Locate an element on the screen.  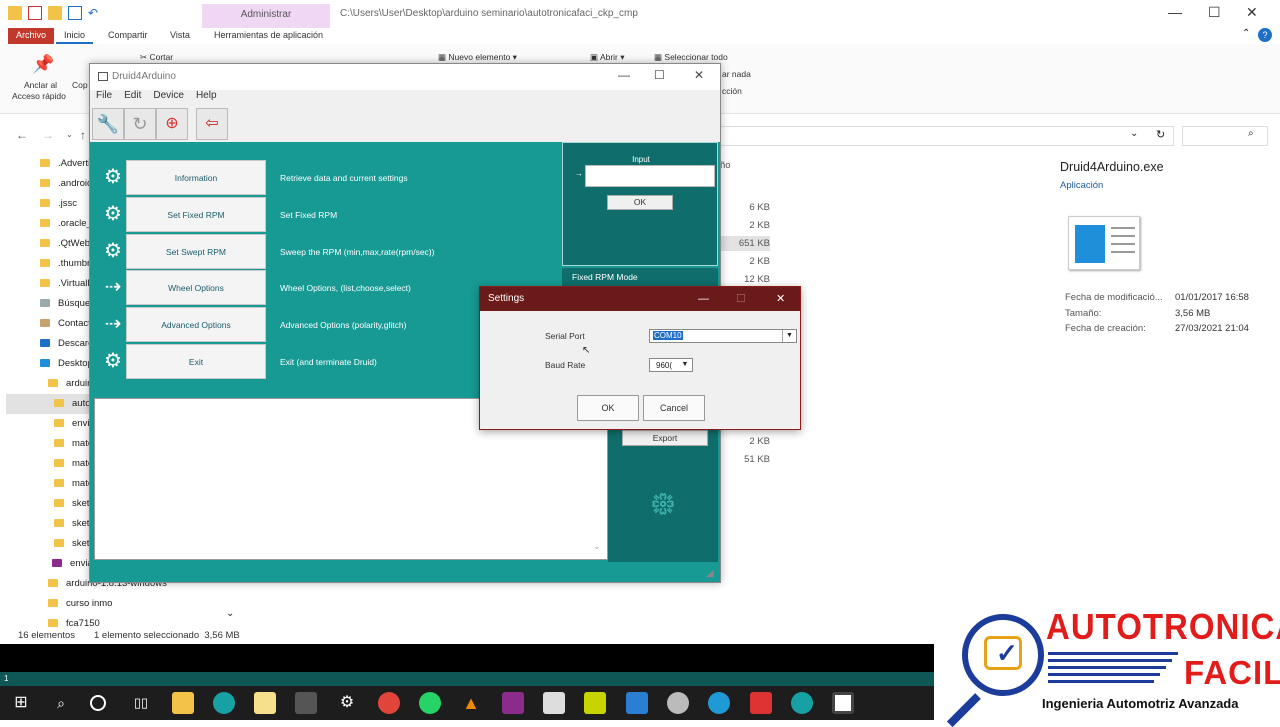
ok-button: OK is located at coordinates (608, 408).